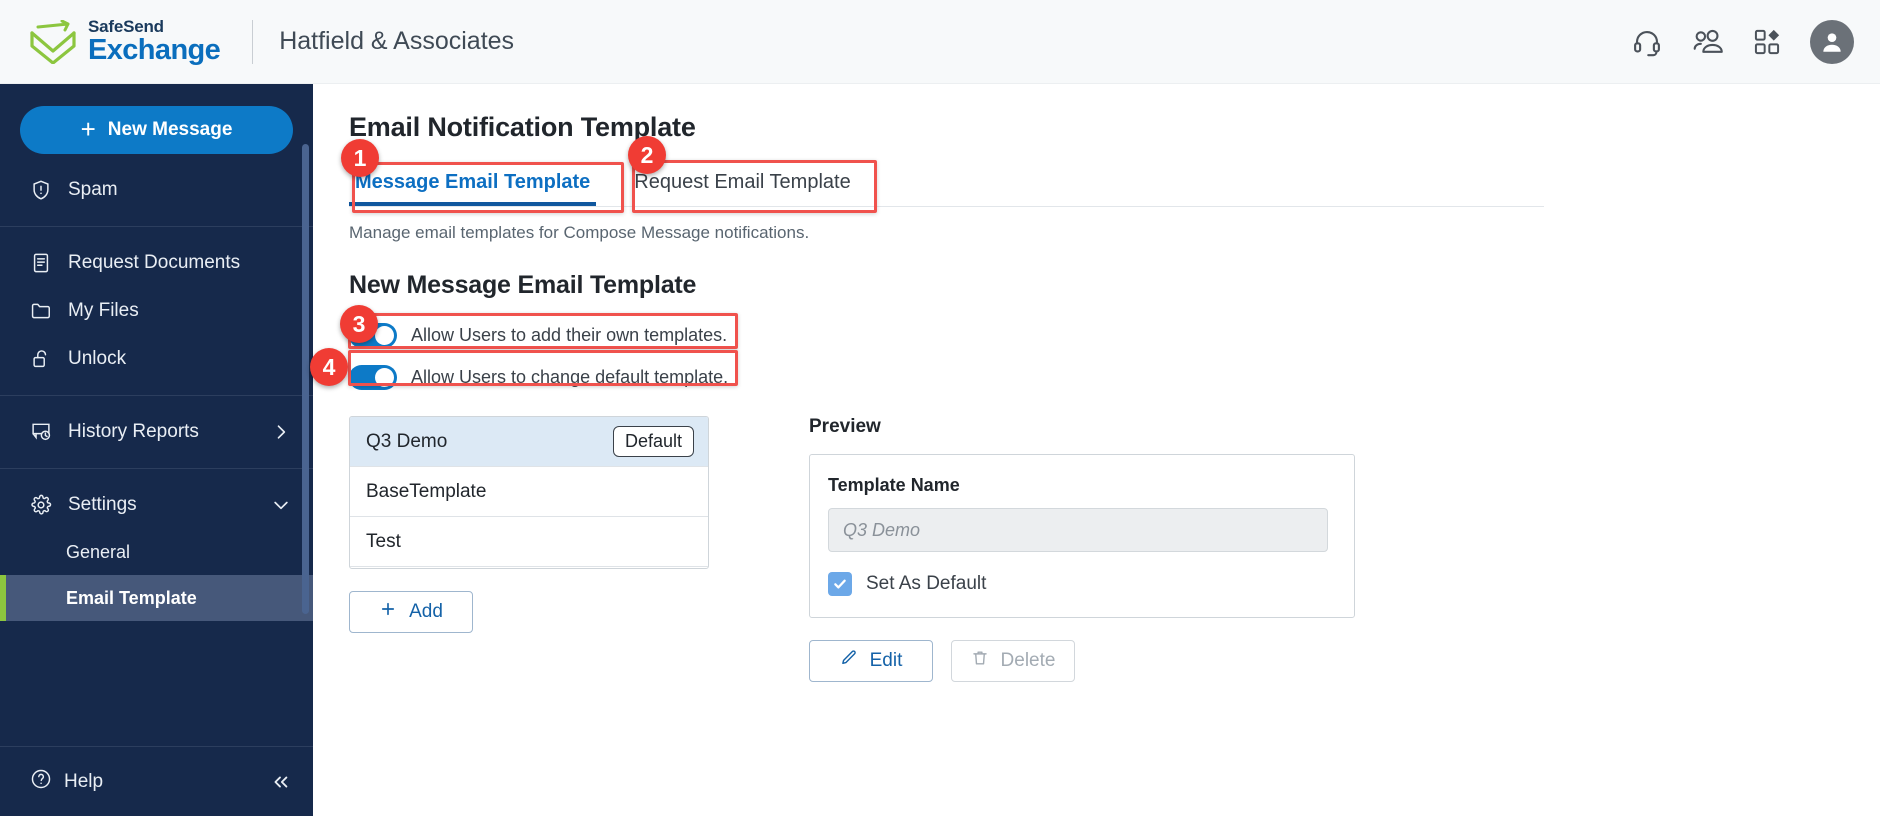 This screenshot has height=816, width=1880. What do you see at coordinates (53, 41) in the screenshot?
I see `safesend-envelope-icon` at bounding box center [53, 41].